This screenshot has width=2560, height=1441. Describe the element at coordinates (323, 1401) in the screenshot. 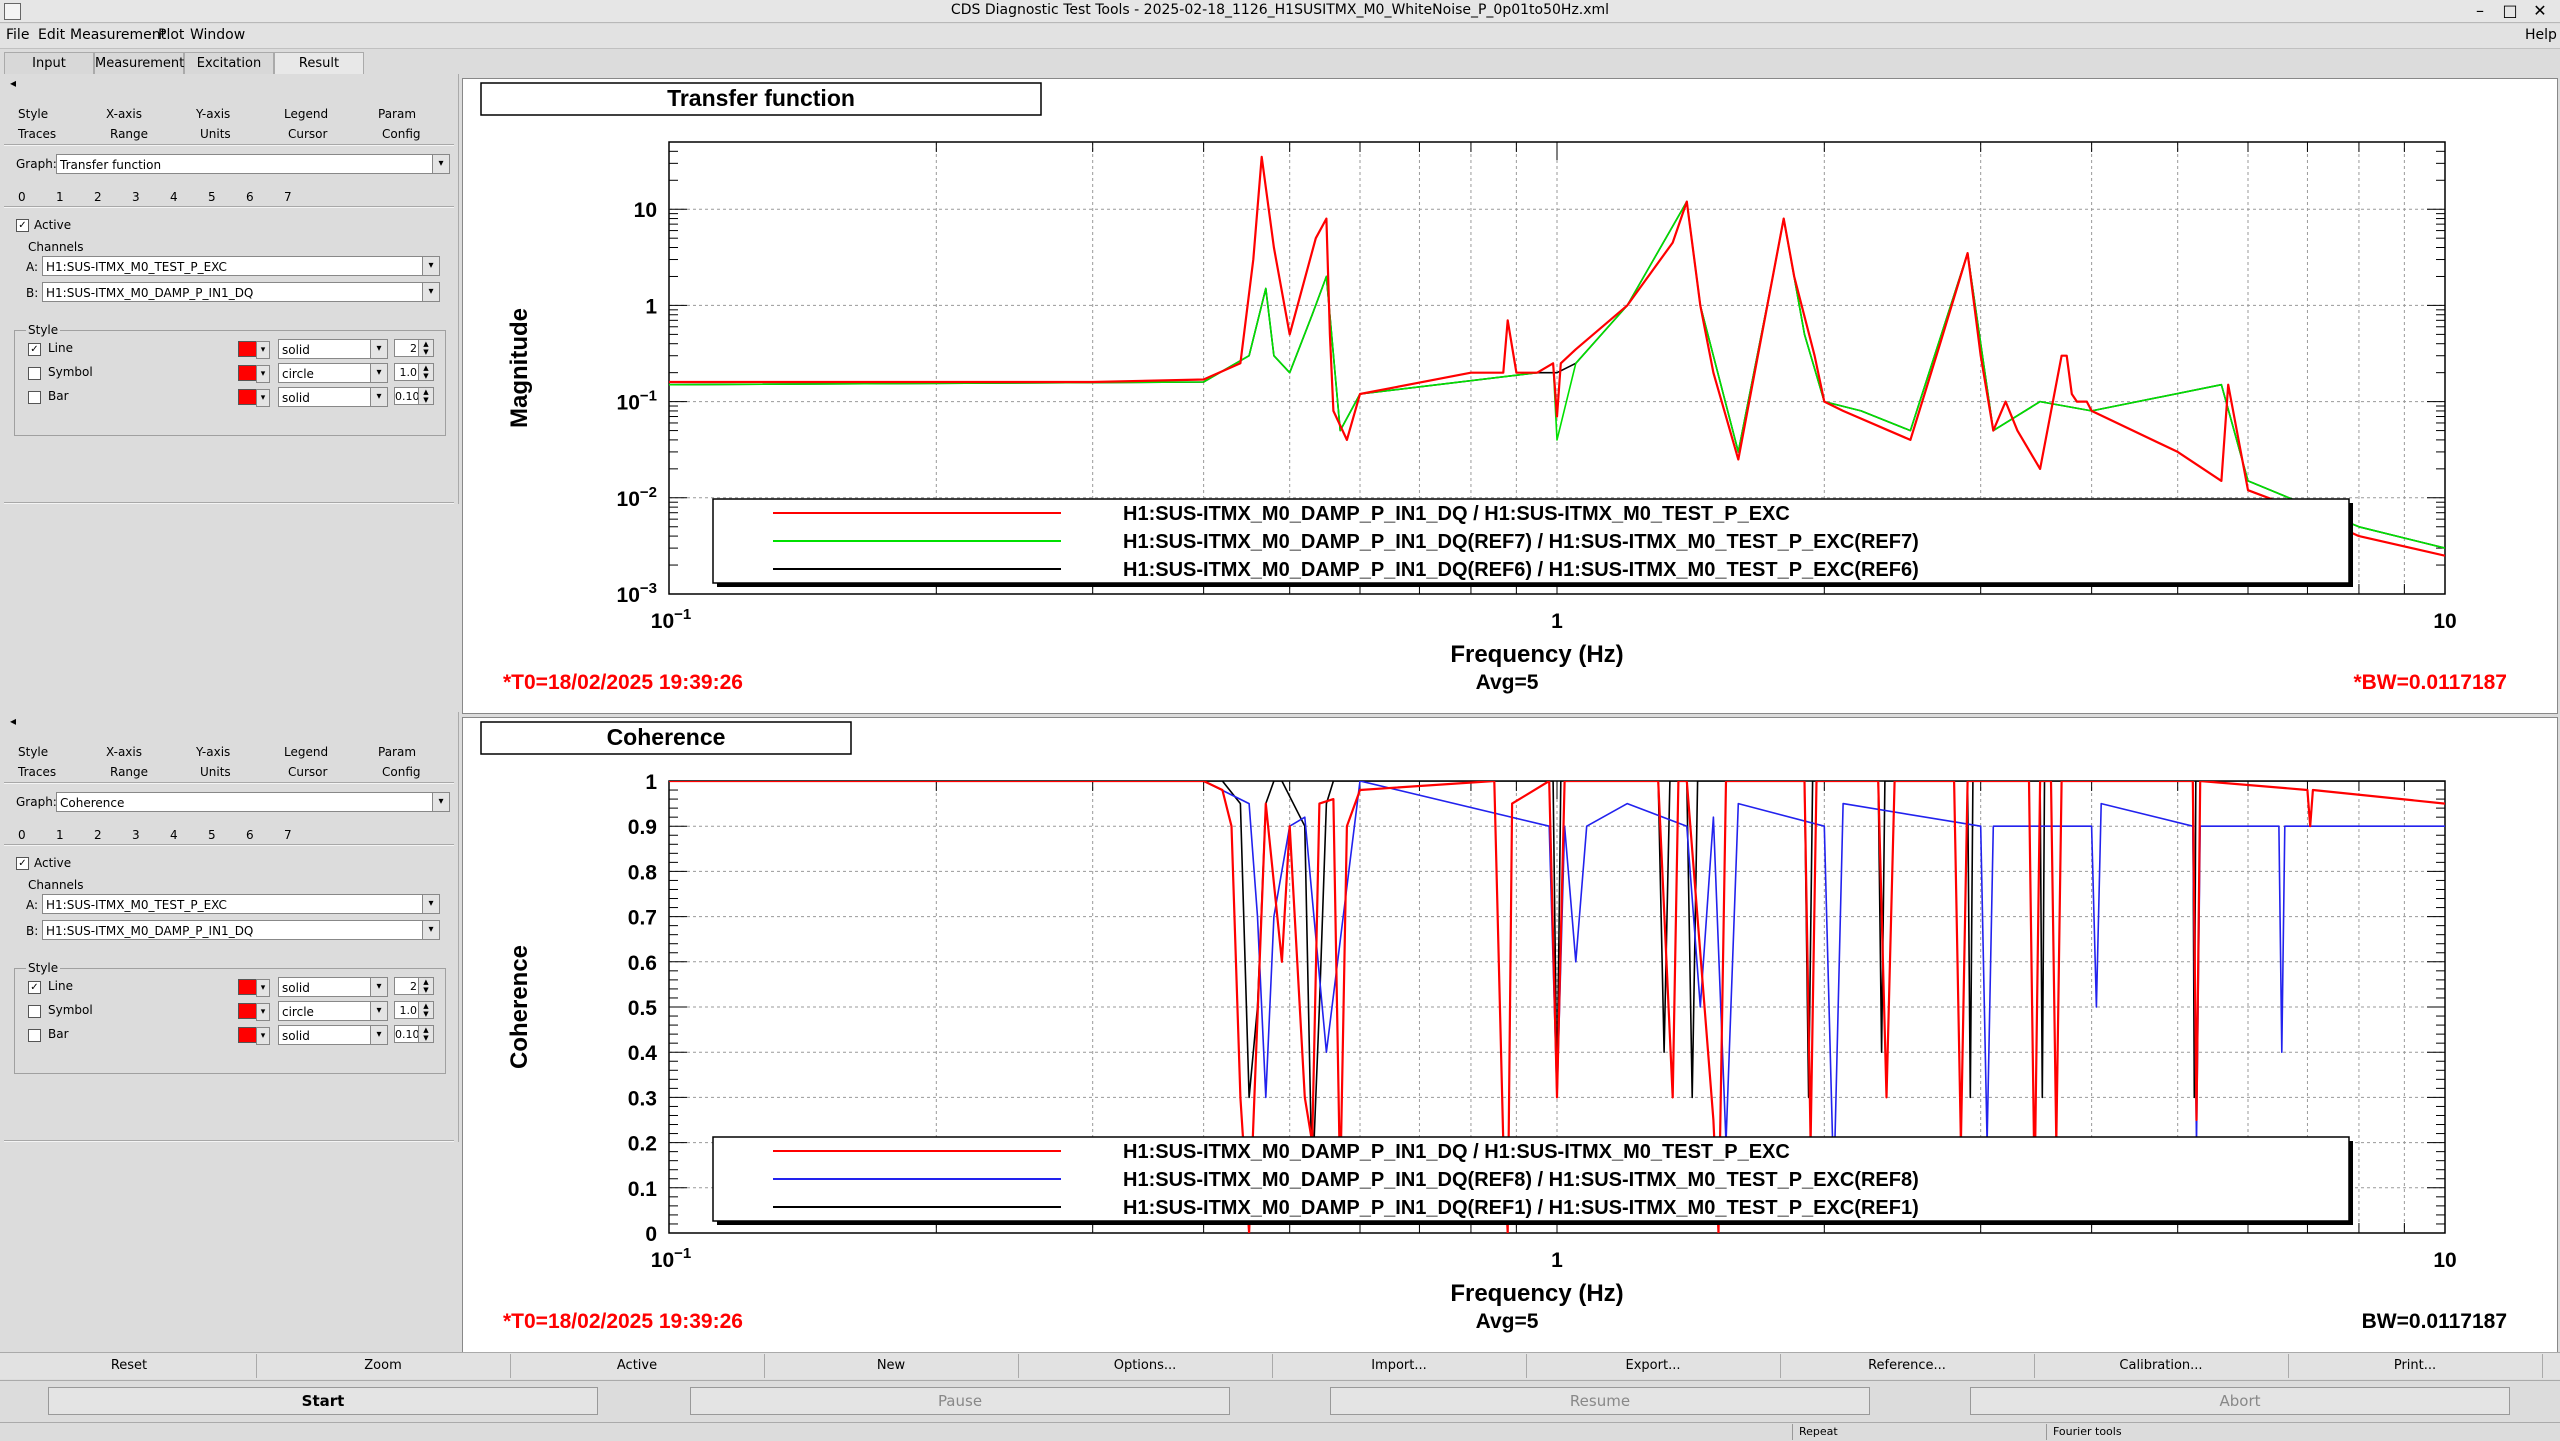

I see `start-button: Start` at that location.